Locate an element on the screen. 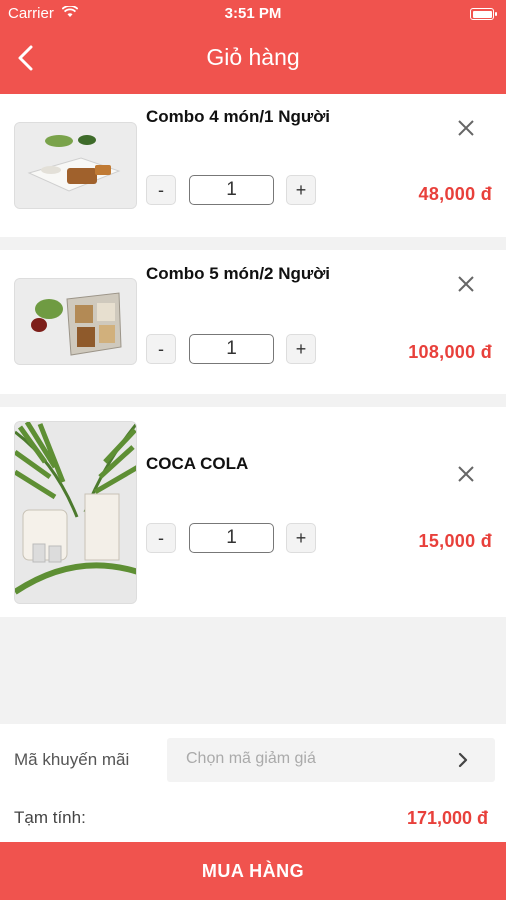 Image resolution: width=506 pixels, height=900 pixels. promo-code-select: Chọn mã giảm giá is located at coordinates (331, 760).